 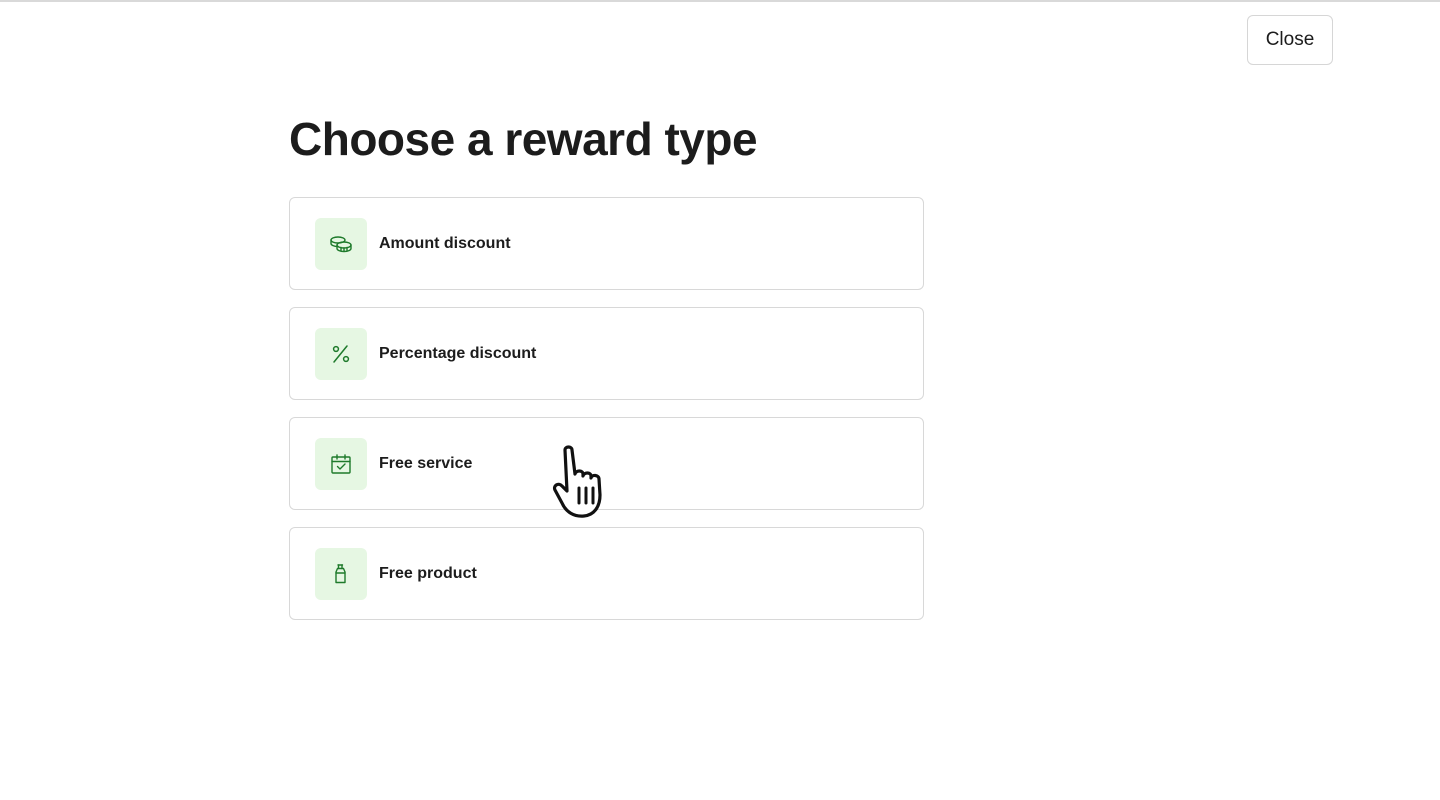 What do you see at coordinates (606, 243) in the screenshot?
I see `option-amount-discount: Amount discount` at bounding box center [606, 243].